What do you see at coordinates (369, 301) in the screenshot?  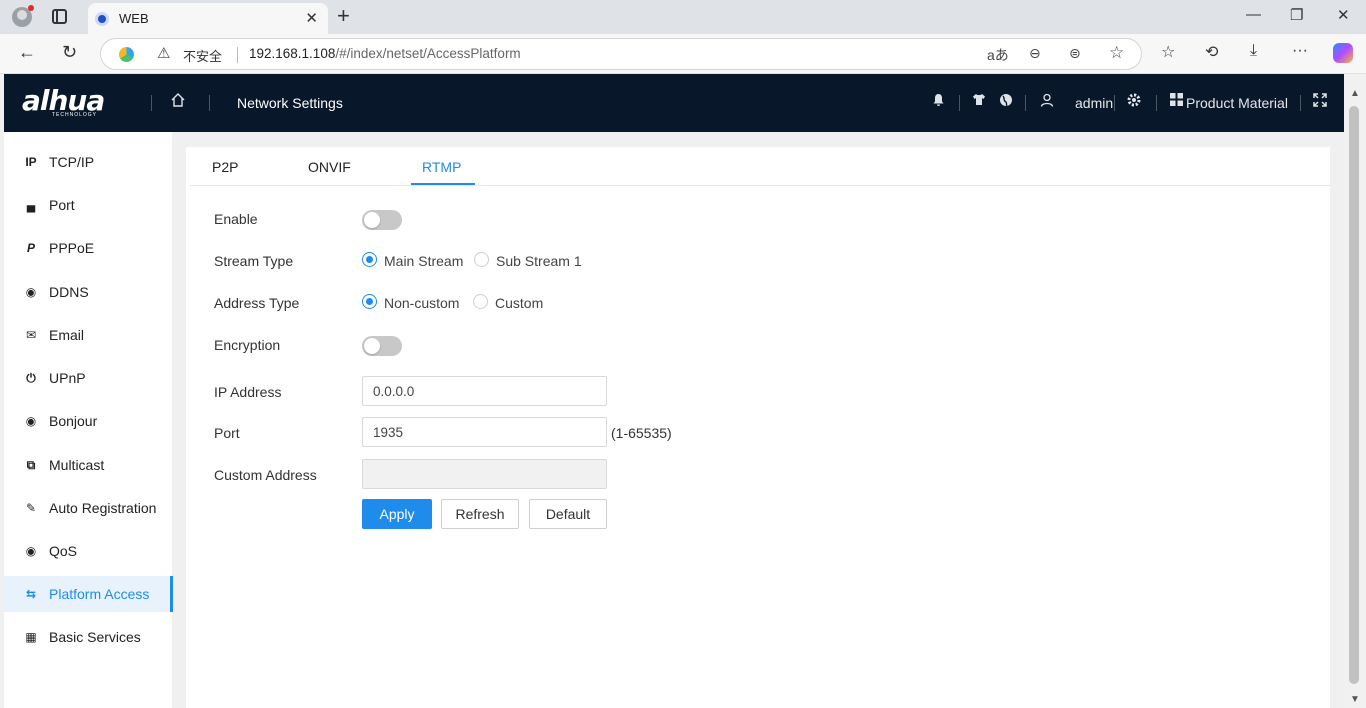 I see `non-custom-radio` at bounding box center [369, 301].